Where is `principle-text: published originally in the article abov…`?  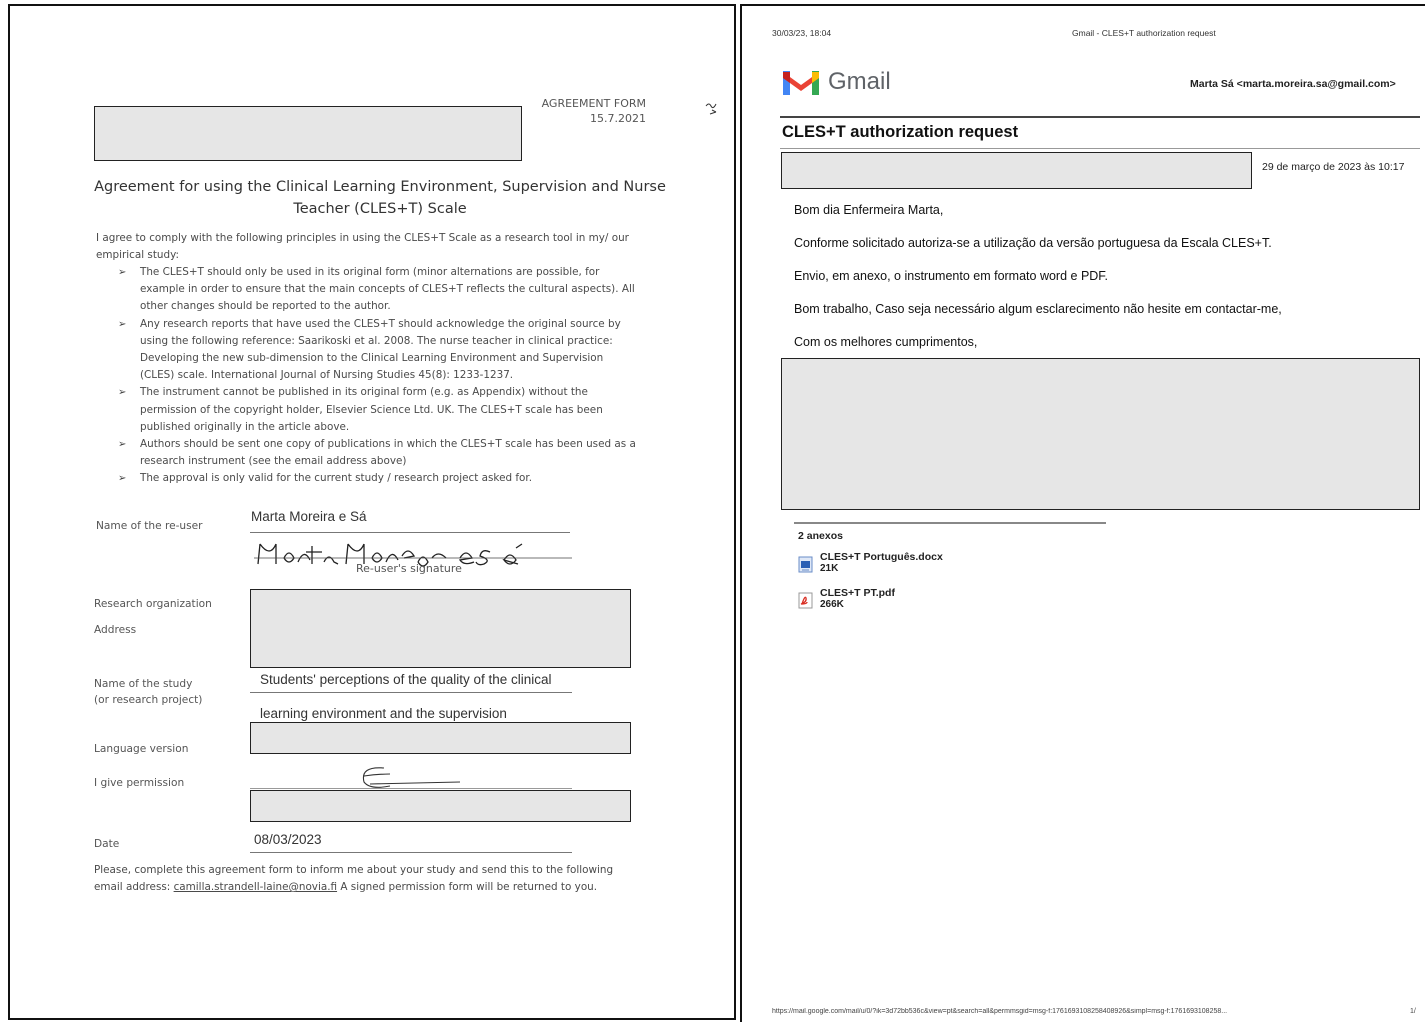 principle-text: published originally in the article abov… is located at coordinates (245, 426).